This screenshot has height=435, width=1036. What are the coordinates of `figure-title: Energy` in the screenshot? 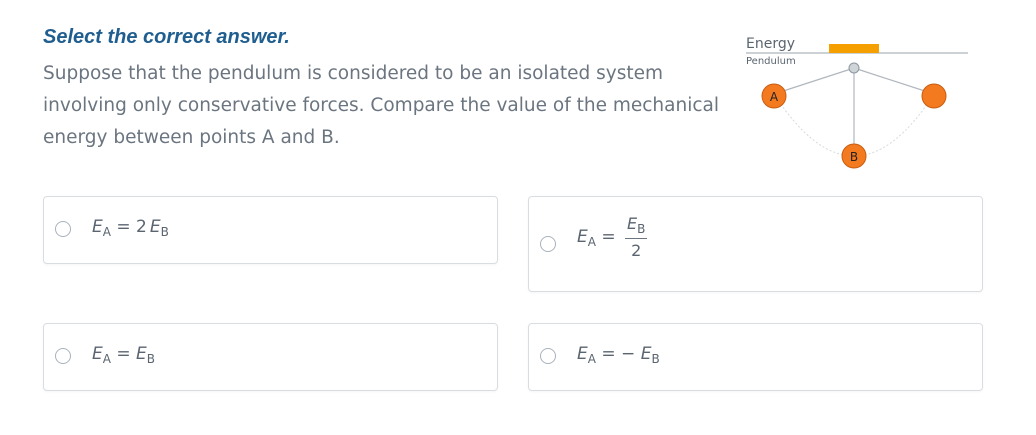 It's located at (770, 44).